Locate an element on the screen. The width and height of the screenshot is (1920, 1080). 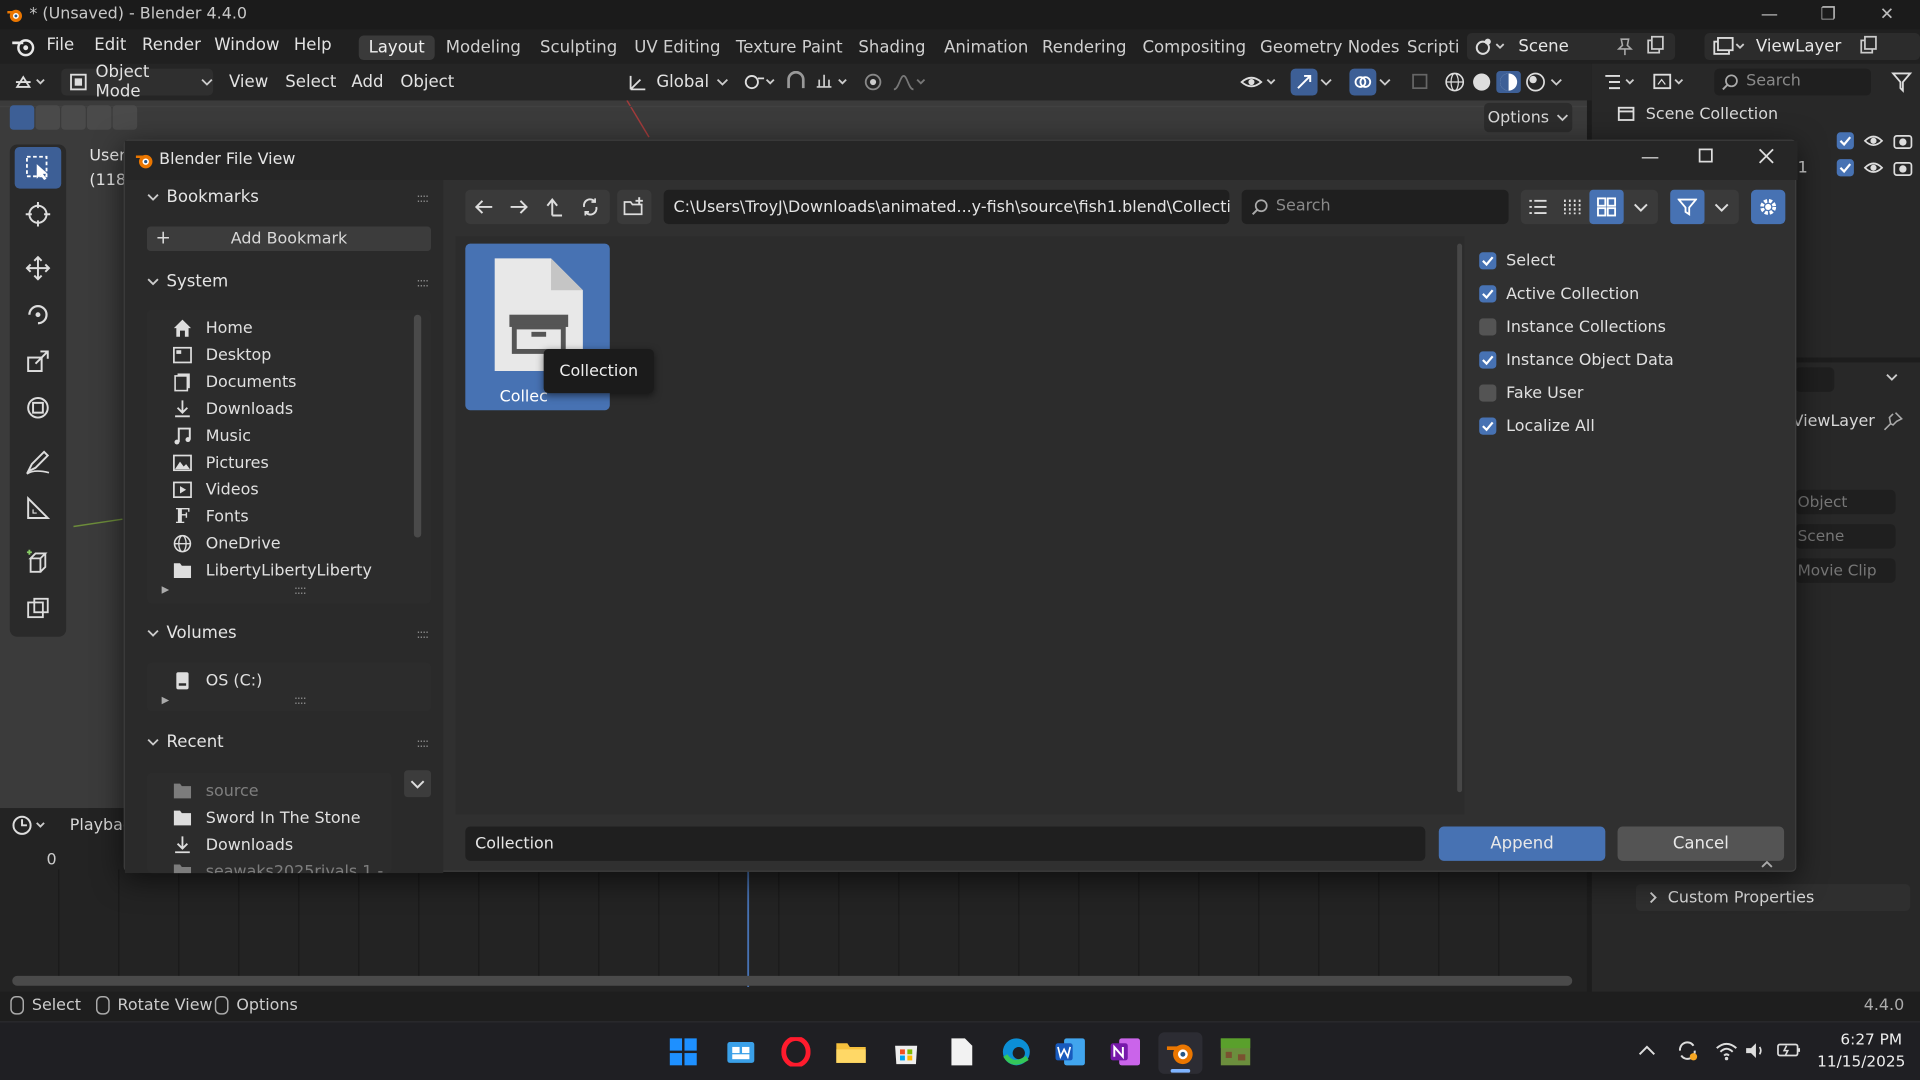
close-window-button: ✕ is located at coordinates (1887, 14).